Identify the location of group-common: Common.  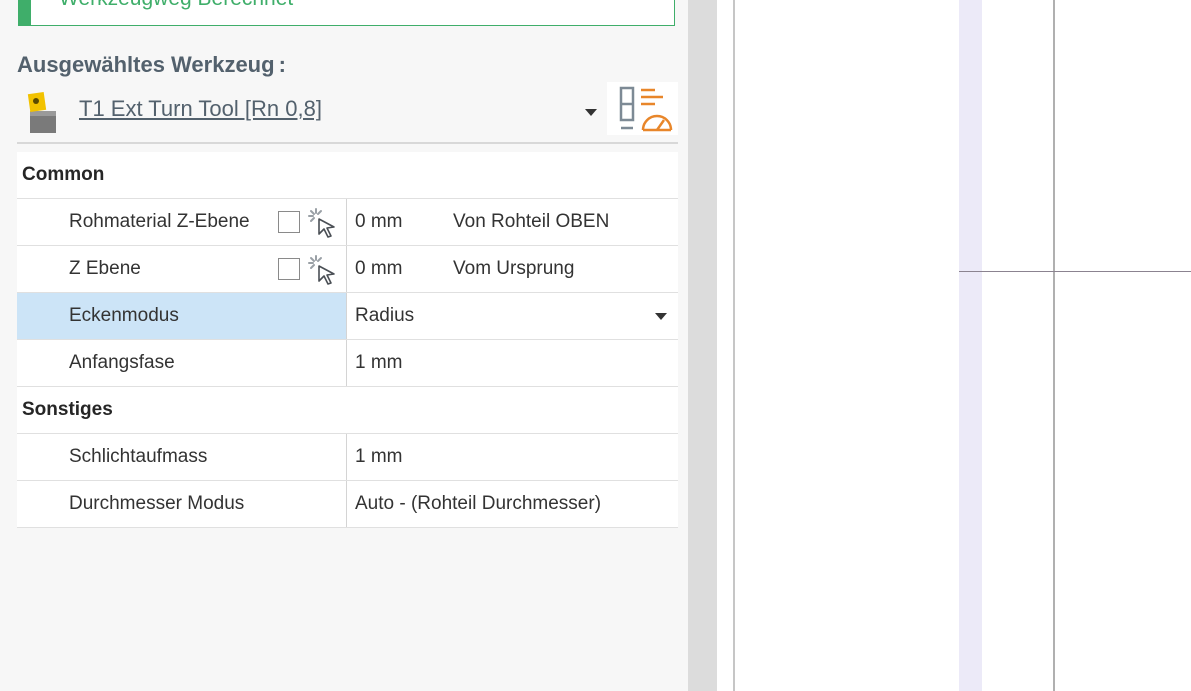
(347, 175).